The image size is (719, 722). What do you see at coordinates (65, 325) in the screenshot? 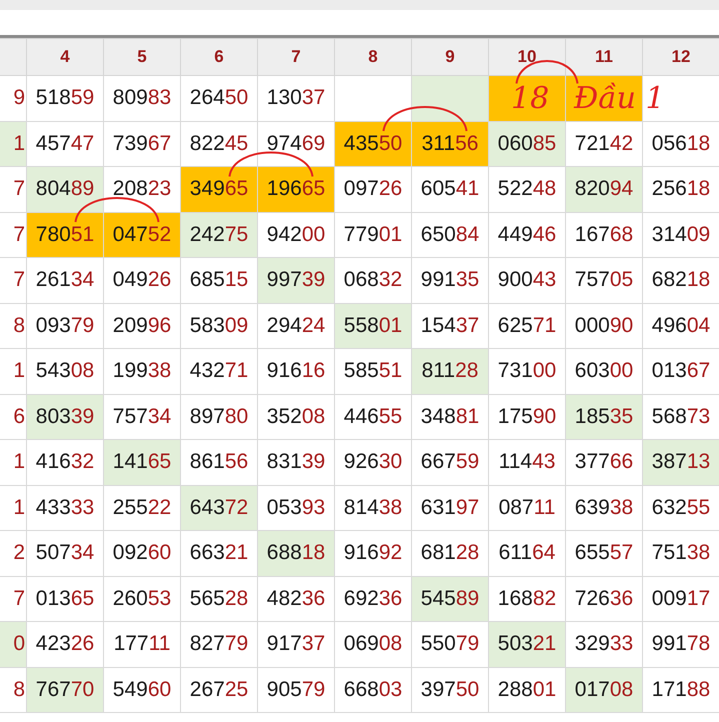
I see `table-cell: 09379` at bounding box center [65, 325].